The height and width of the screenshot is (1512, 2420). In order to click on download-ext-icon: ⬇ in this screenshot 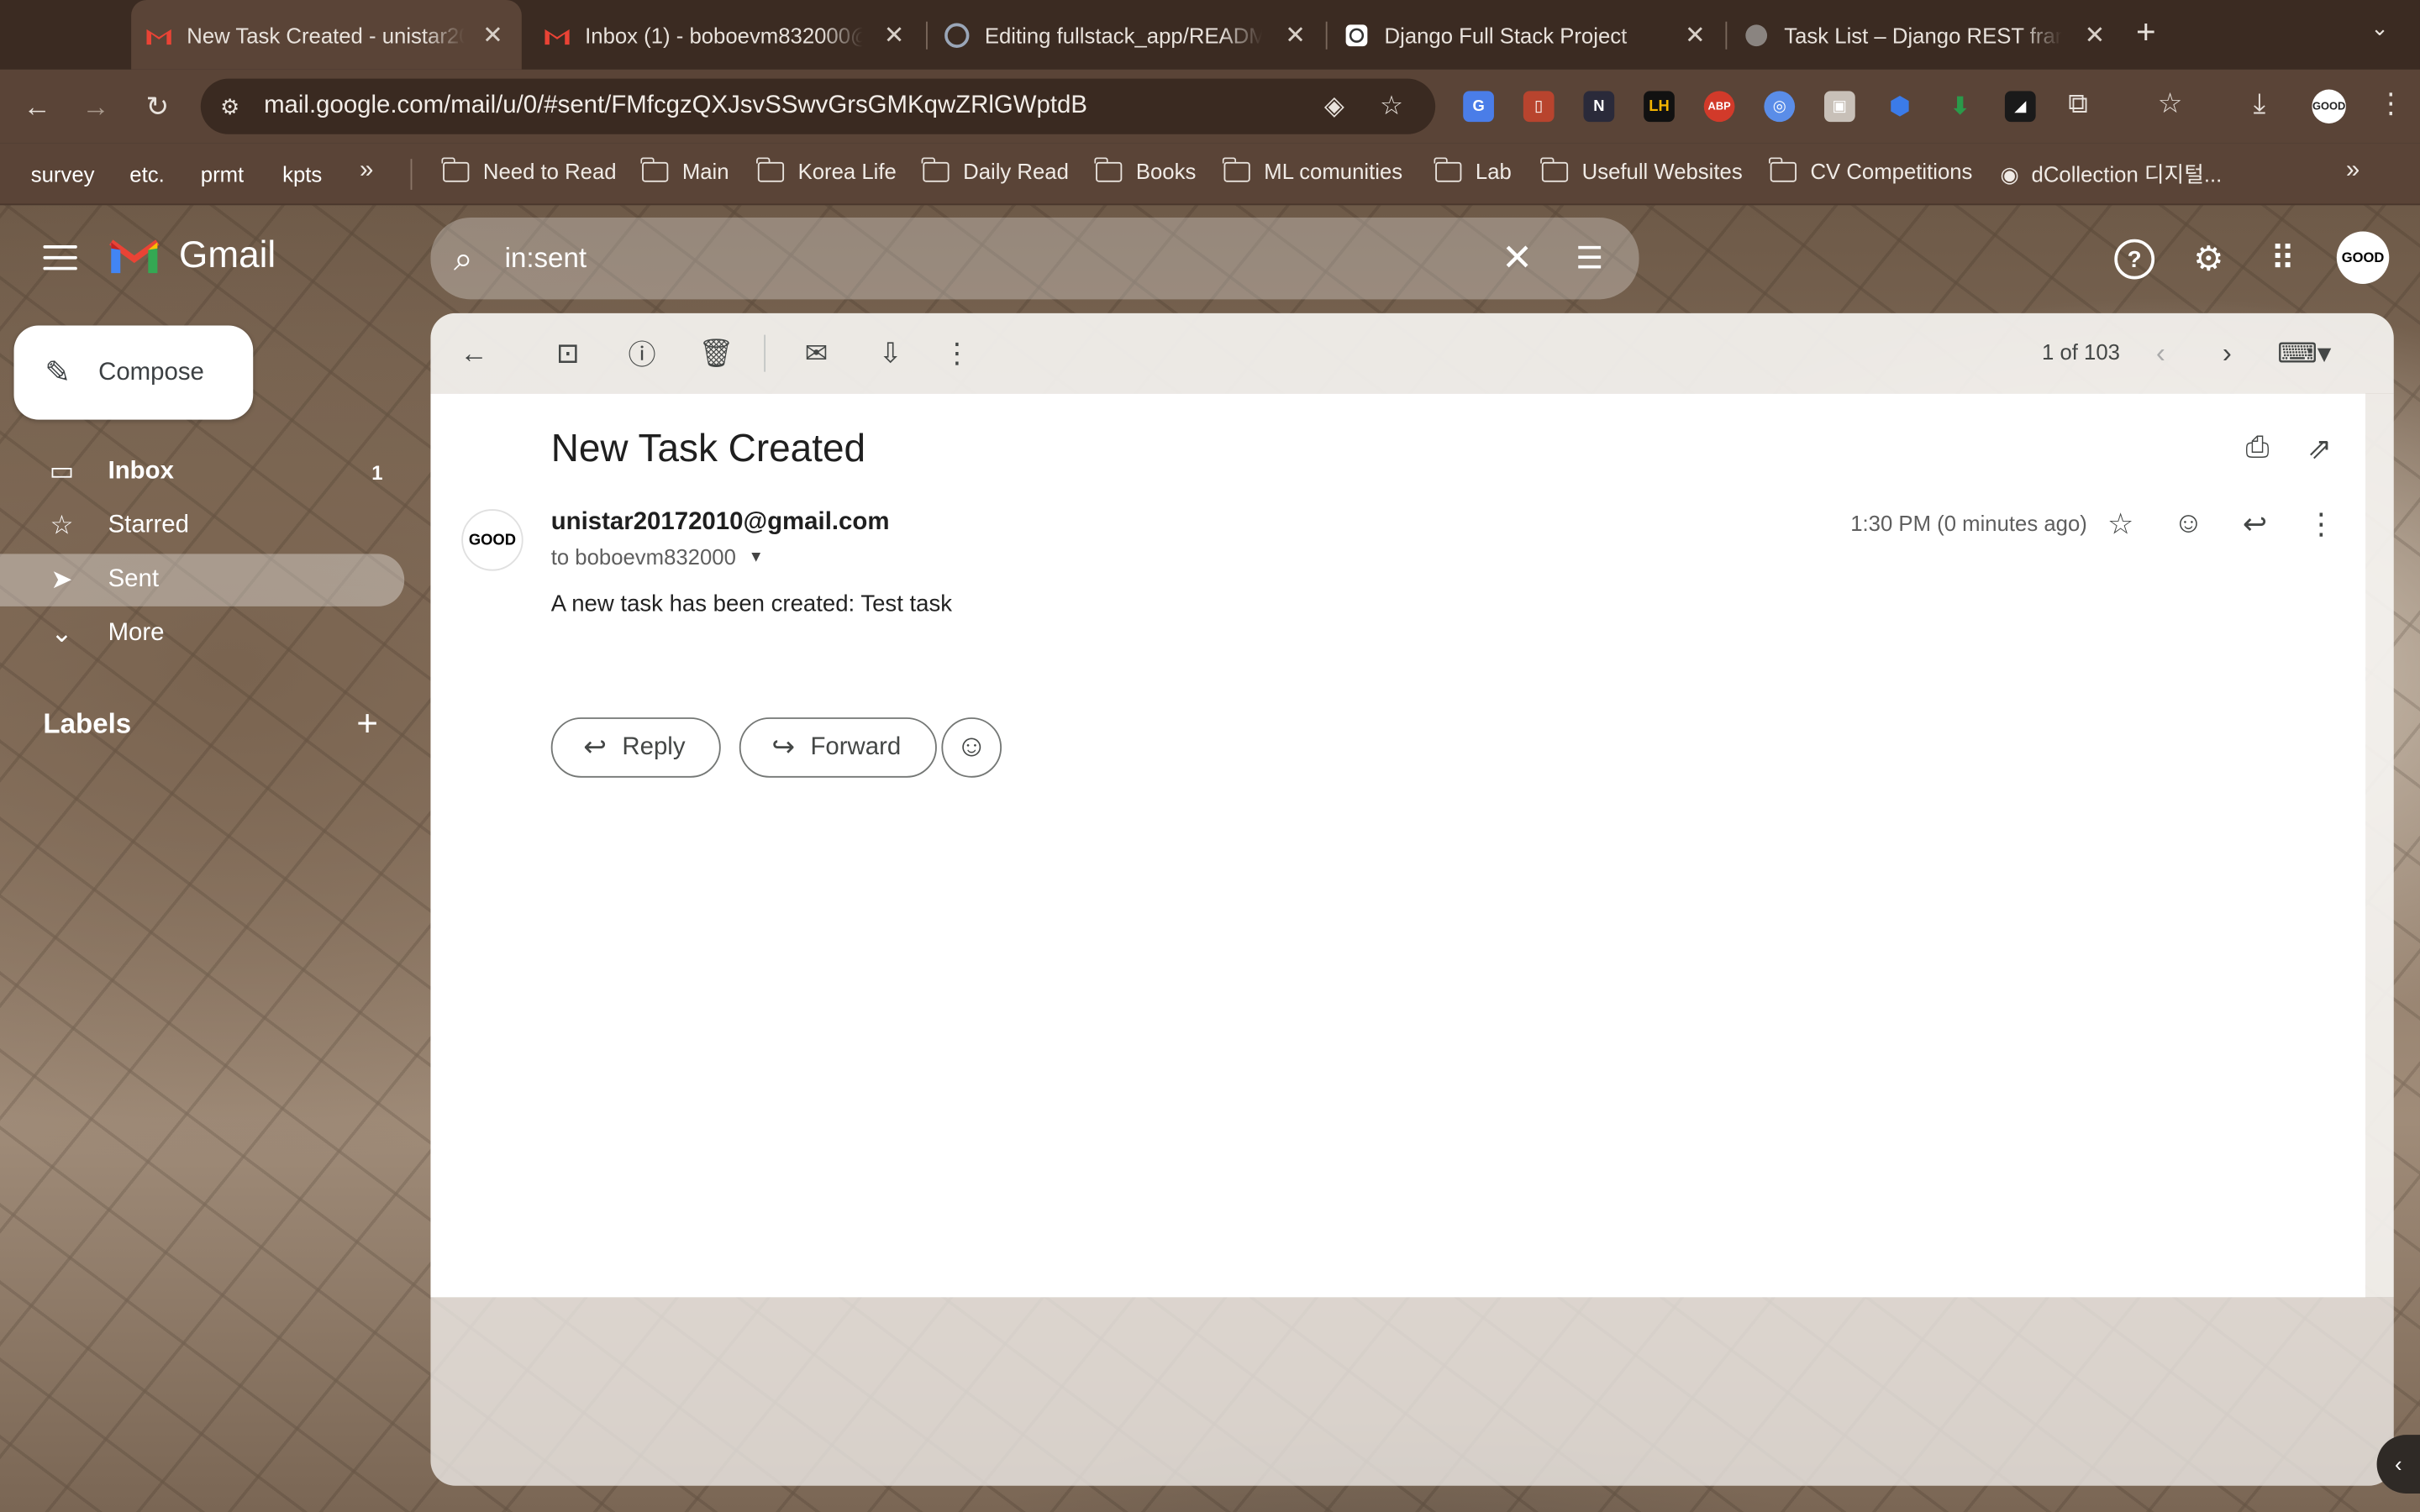, I will do `click(1960, 106)`.